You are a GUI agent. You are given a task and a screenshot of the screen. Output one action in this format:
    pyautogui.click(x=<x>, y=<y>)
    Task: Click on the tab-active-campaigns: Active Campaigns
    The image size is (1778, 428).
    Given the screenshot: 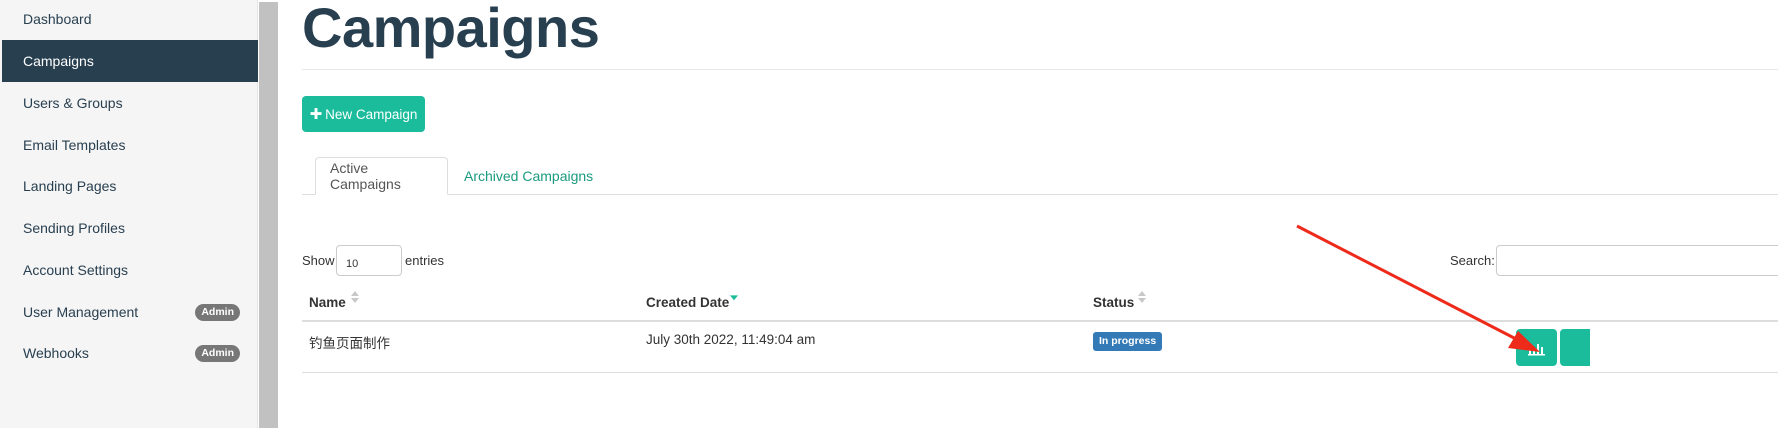 What is the action you would take?
    pyautogui.click(x=381, y=176)
    